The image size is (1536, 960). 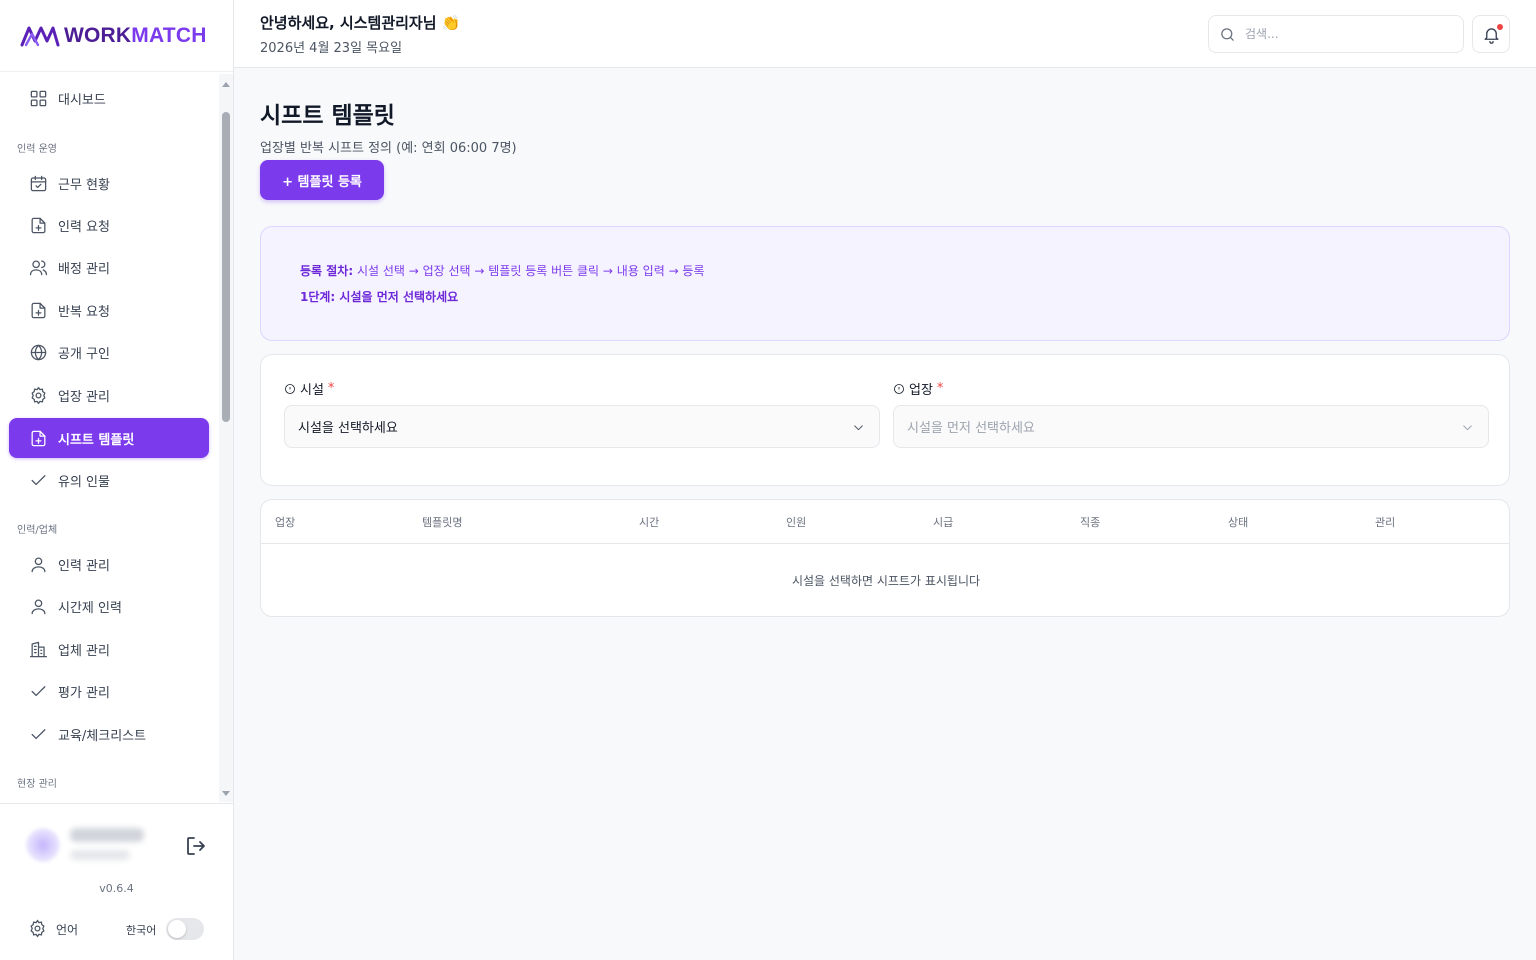 I want to click on sidebar-item-dashboard: 대시보드, so click(x=109, y=98).